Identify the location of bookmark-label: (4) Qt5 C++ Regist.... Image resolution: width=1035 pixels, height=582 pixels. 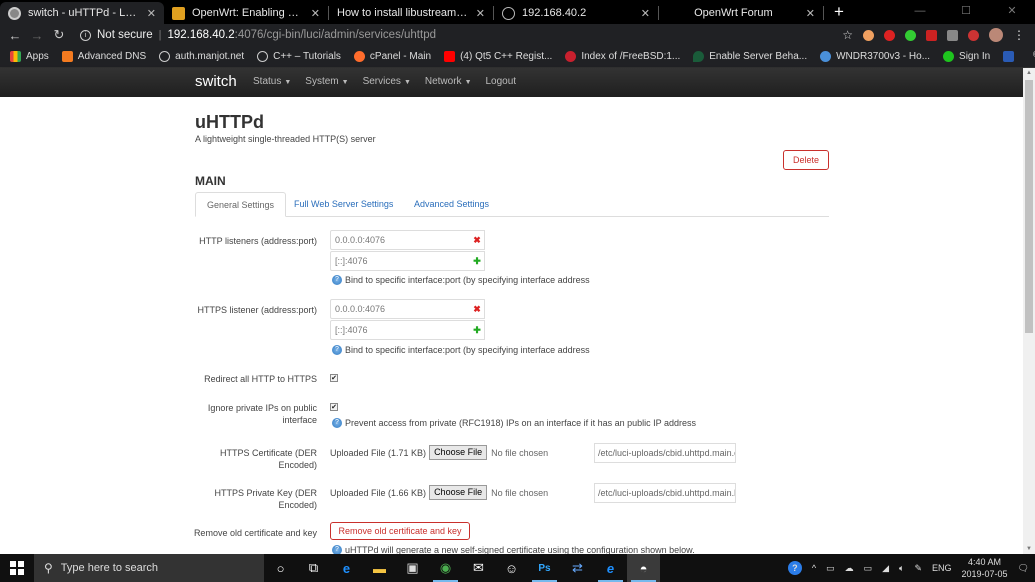
(506, 56).